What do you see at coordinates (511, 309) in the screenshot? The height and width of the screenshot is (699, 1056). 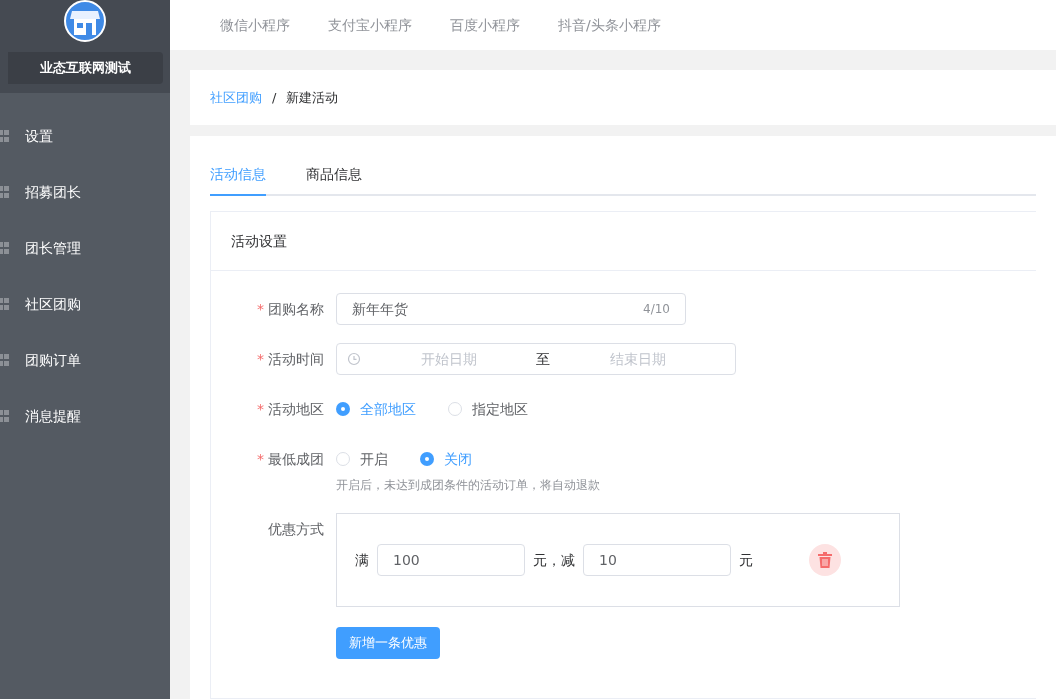 I see `name-input: 新年年货 4/10` at bounding box center [511, 309].